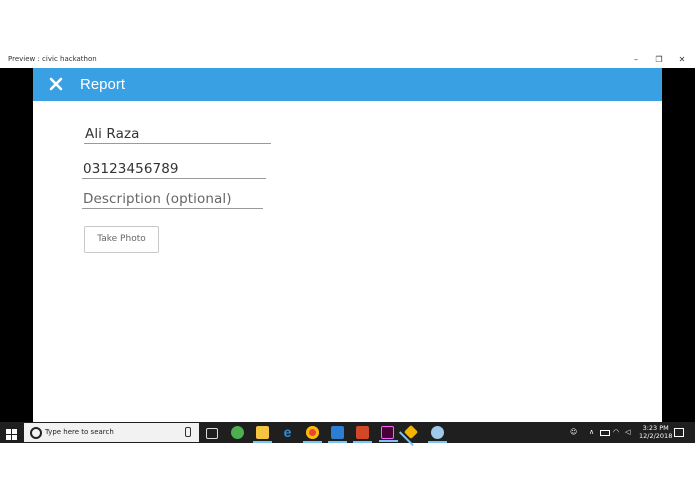 This screenshot has height=494, width=695. What do you see at coordinates (388, 434) in the screenshot?
I see `adobe-xd-icon` at bounding box center [388, 434].